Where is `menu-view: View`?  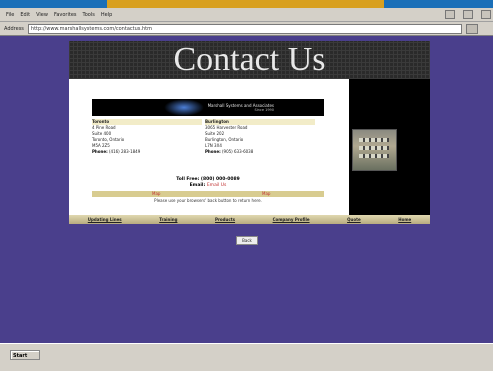
menu-view: View is located at coordinates (42, 15).